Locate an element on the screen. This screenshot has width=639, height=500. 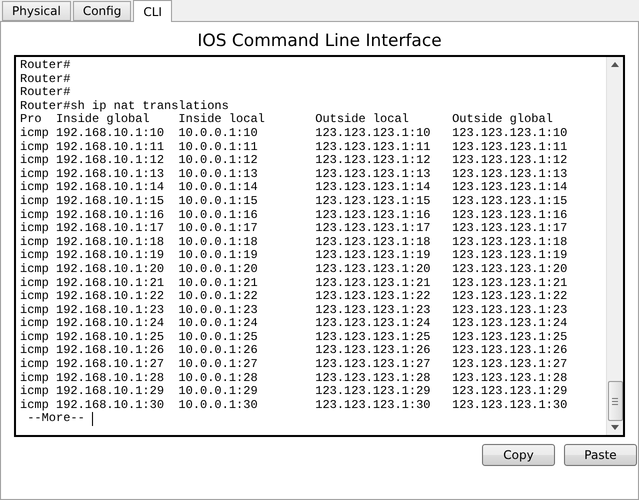
grip-icon is located at coordinates (615, 401).